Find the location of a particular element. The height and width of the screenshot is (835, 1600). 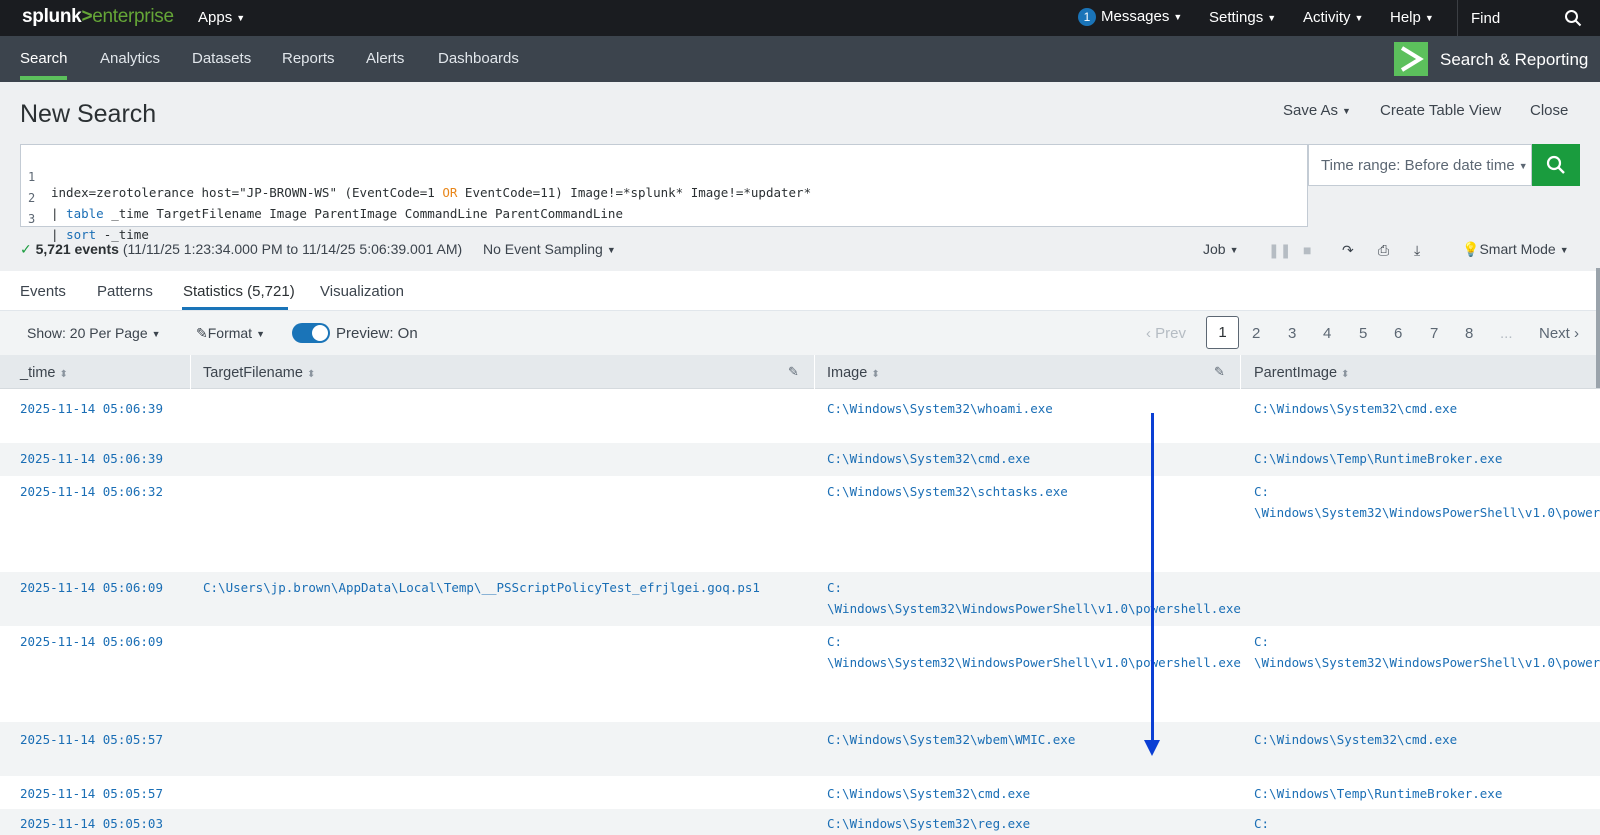

run-search-button is located at coordinates (1556, 165).